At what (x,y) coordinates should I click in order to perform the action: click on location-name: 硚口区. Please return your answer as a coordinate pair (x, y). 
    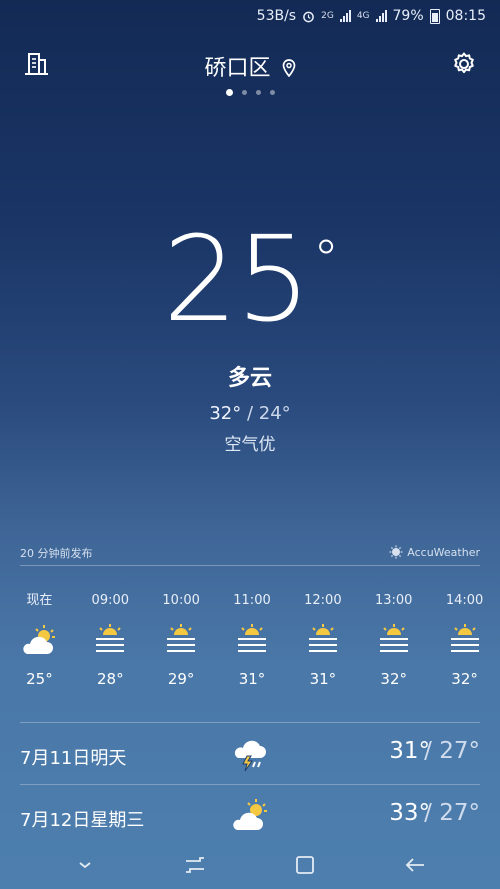
    Looking at the image, I should click on (237, 68).